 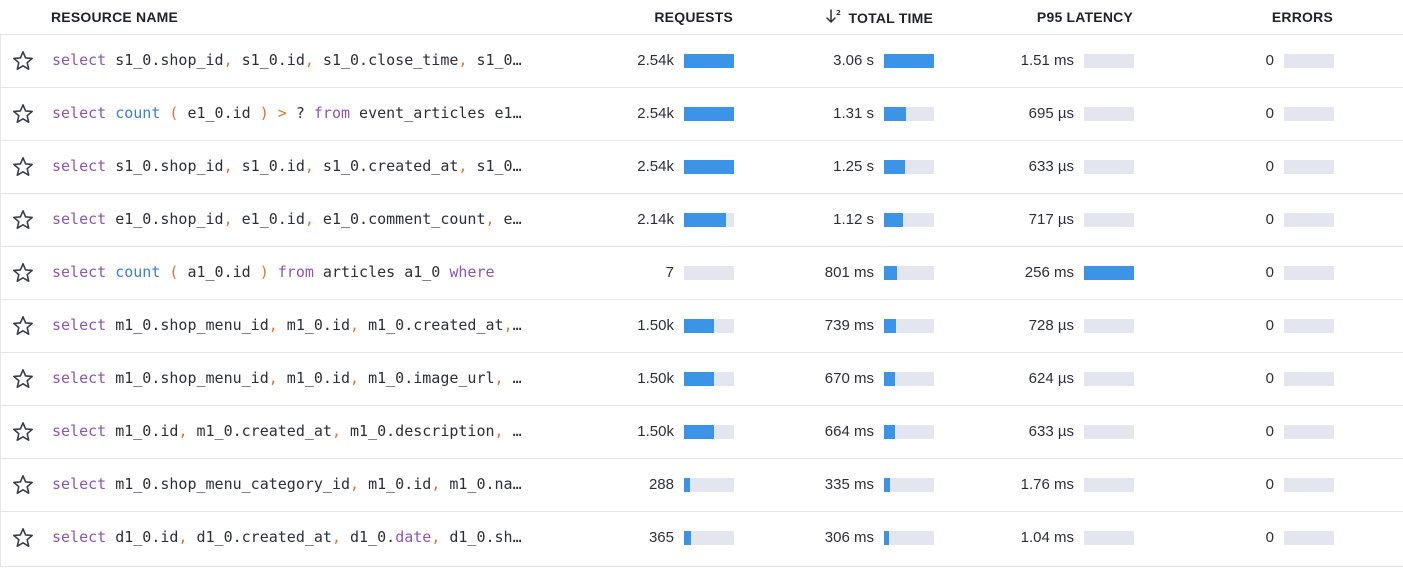 What do you see at coordinates (1302, 17) in the screenshot?
I see `column-header-errors: ERRORS` at bounding box center [1302, 17].